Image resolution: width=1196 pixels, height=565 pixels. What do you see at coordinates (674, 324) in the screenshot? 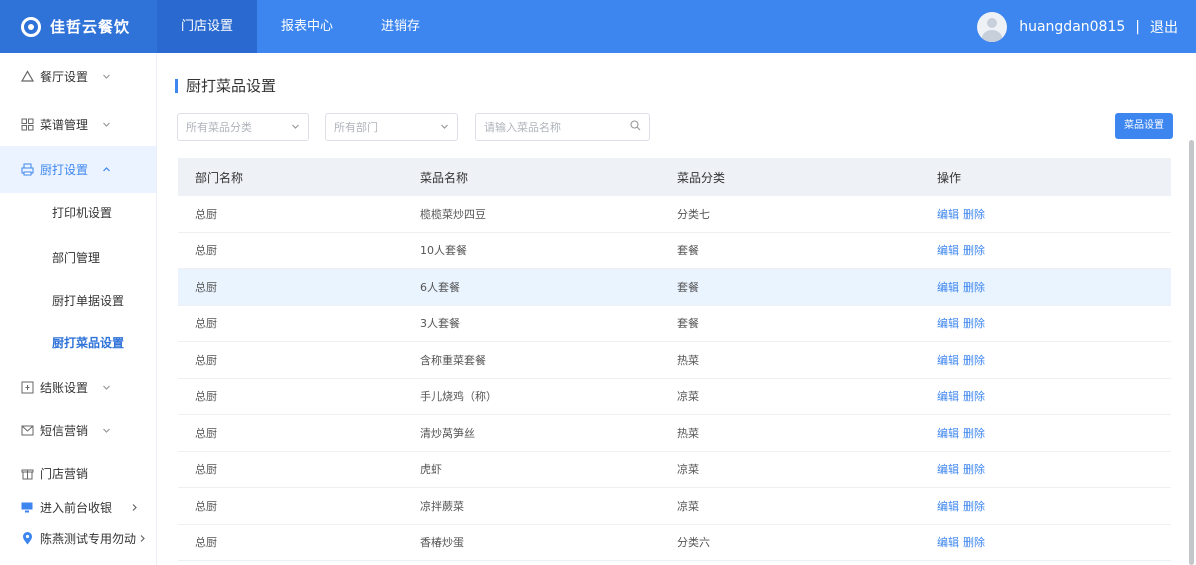
I see `table-row: 总厨 3人套餐 套餐 编辑 删除` at bounding box center [674, 324].